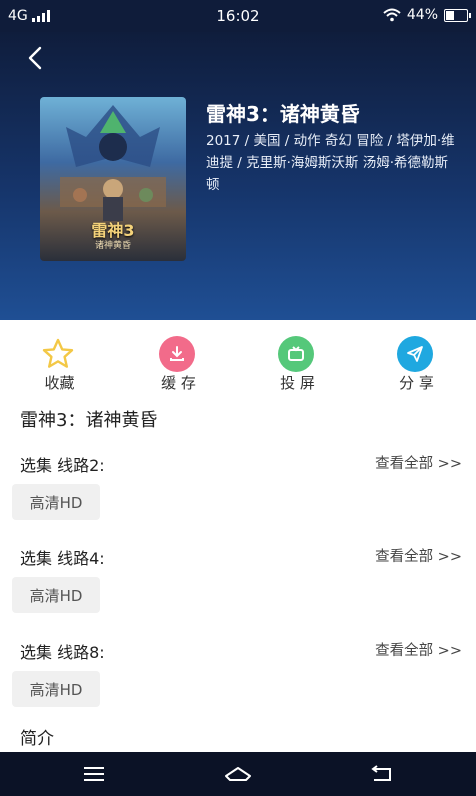 Image resolution: width=476 pixels, height=796 pixels. I want to click on download-icon, so click(177, 354).